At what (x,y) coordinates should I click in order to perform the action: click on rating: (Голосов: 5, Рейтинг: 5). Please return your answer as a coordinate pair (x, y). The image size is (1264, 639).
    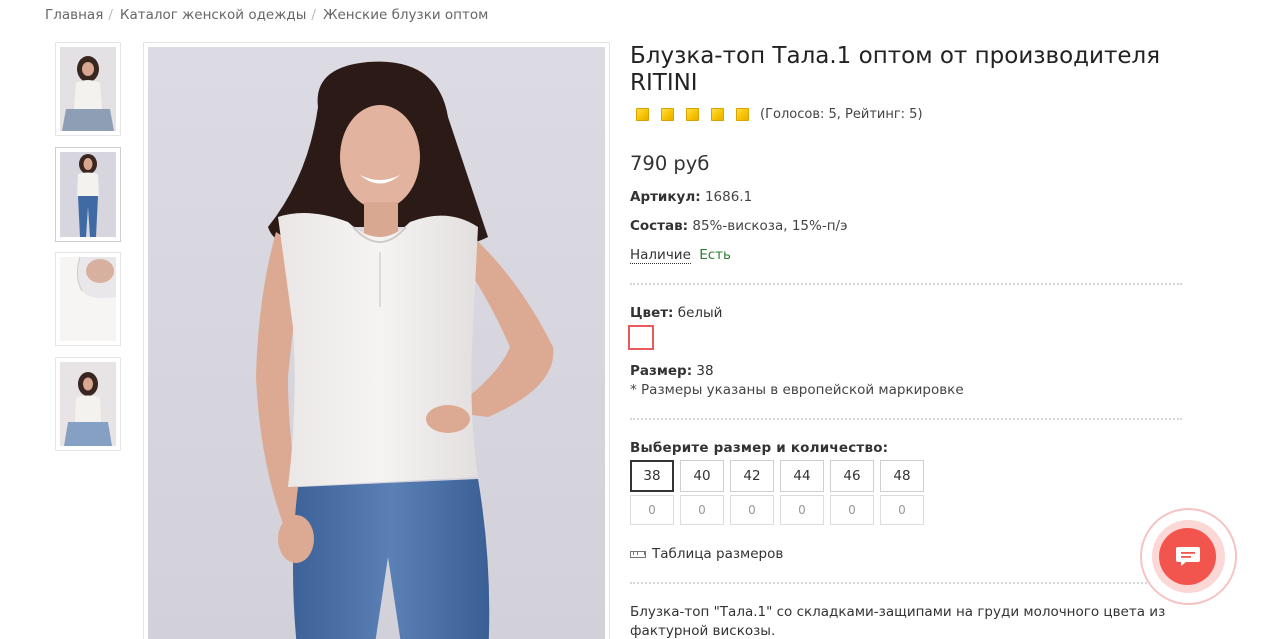
    Looking at the image, I should click on (779, 114).